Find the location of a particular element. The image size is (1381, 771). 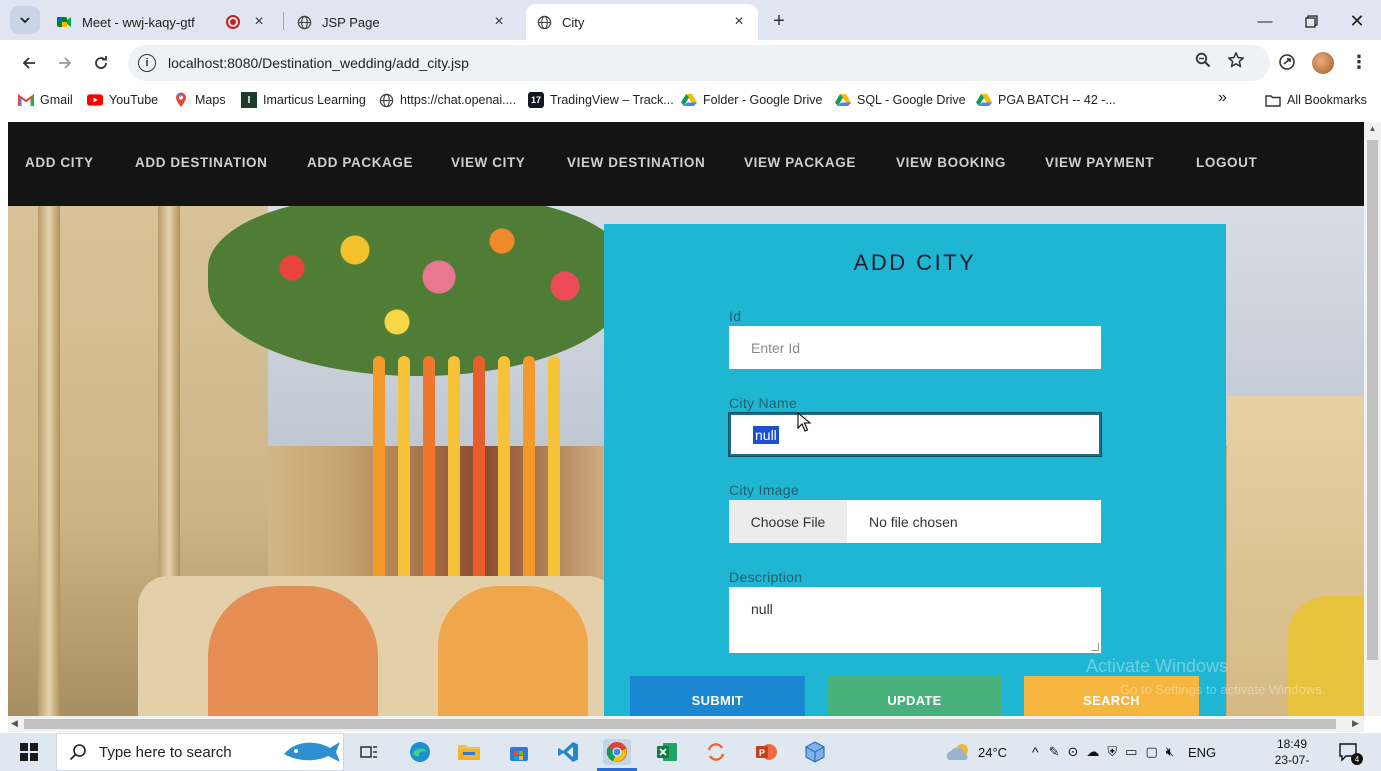

nav-view-package: VIEW PACKAGE is located at coordinates (800, 162).